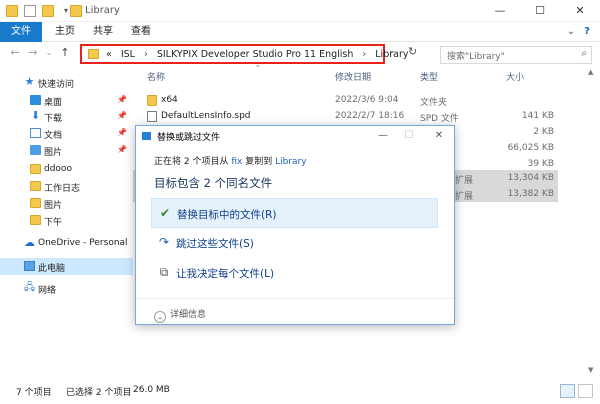  What do you see at coordinates (592, 221) in the screenshot?
I see `vertical-scrollbar: ▲ ▼` at bounding box center [592, 221].